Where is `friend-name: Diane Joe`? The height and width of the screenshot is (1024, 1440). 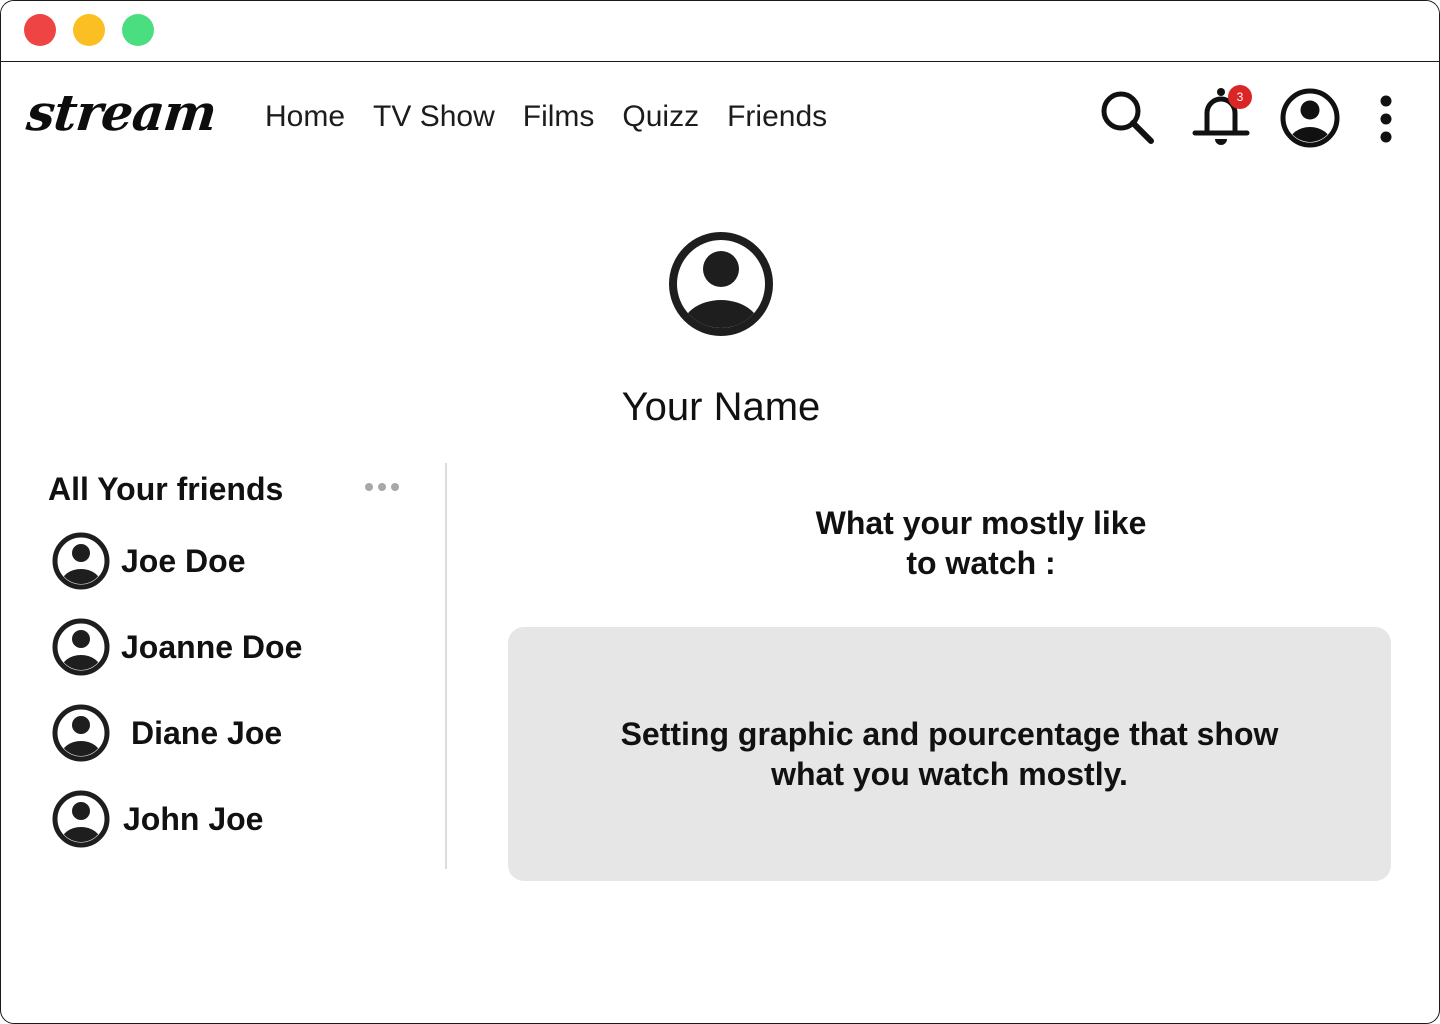 friend-name: Diane Joe is located at coordinates (207, 733).